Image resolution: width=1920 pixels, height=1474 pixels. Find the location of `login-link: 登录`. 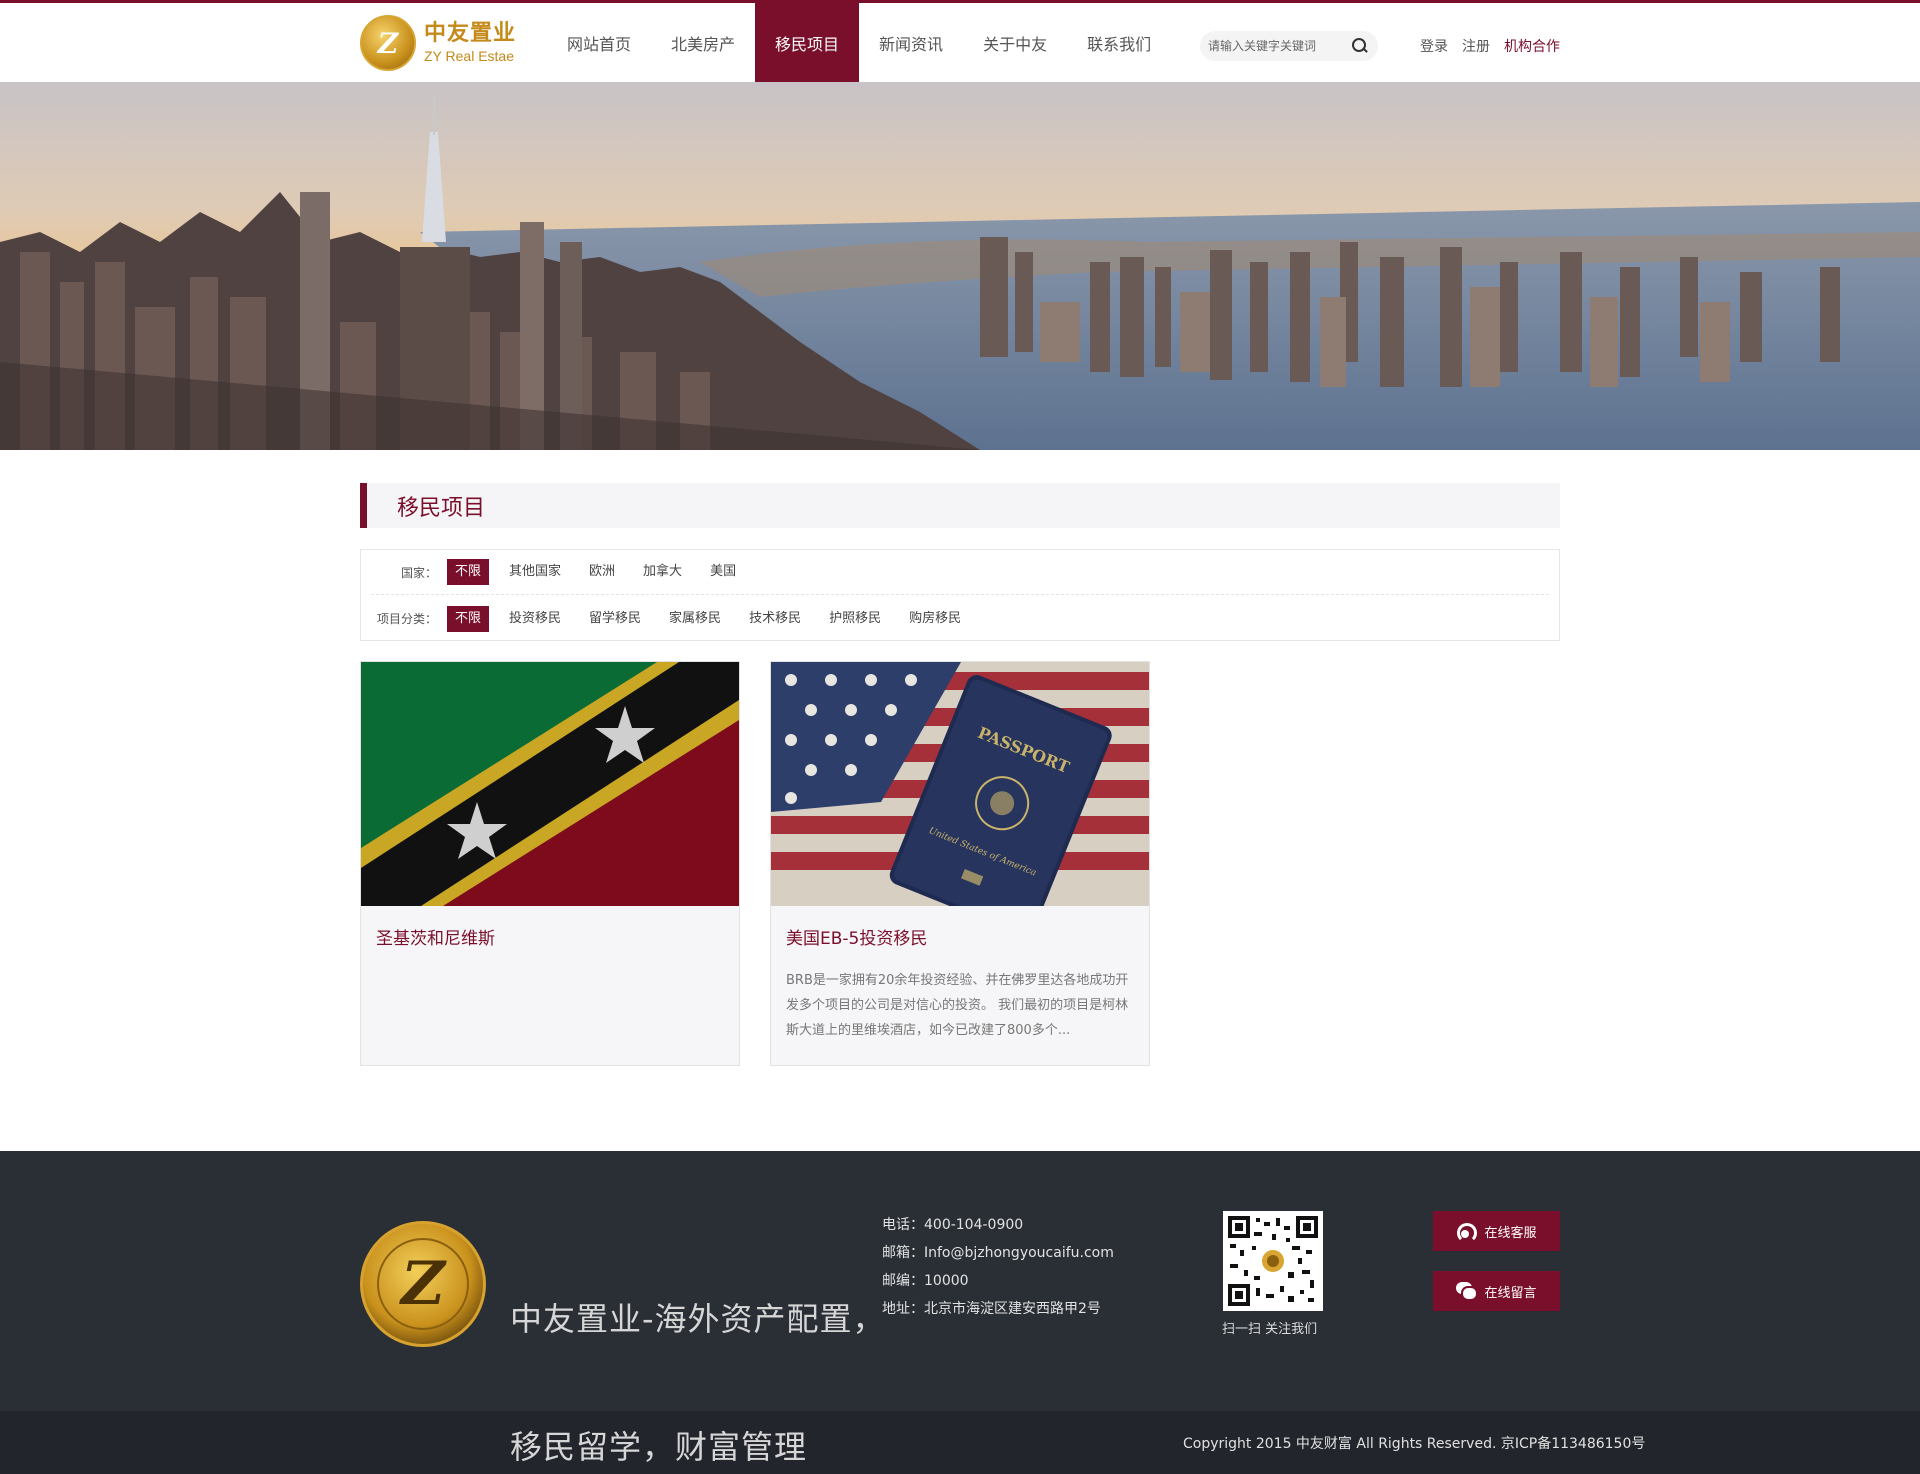

login-link: 登录 is located at coordinates (1434, 46).